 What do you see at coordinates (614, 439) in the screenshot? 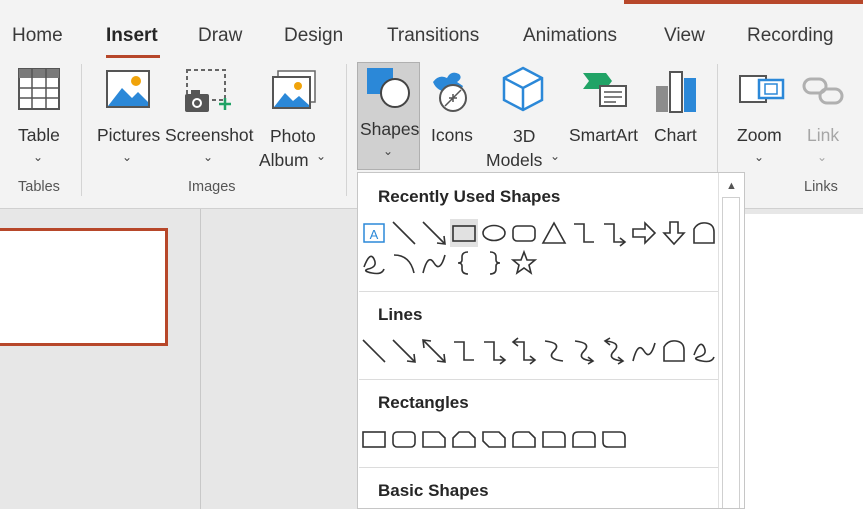
I see `round-diagonal-corner-rectangle-shape` at bounding box center [614, 439].